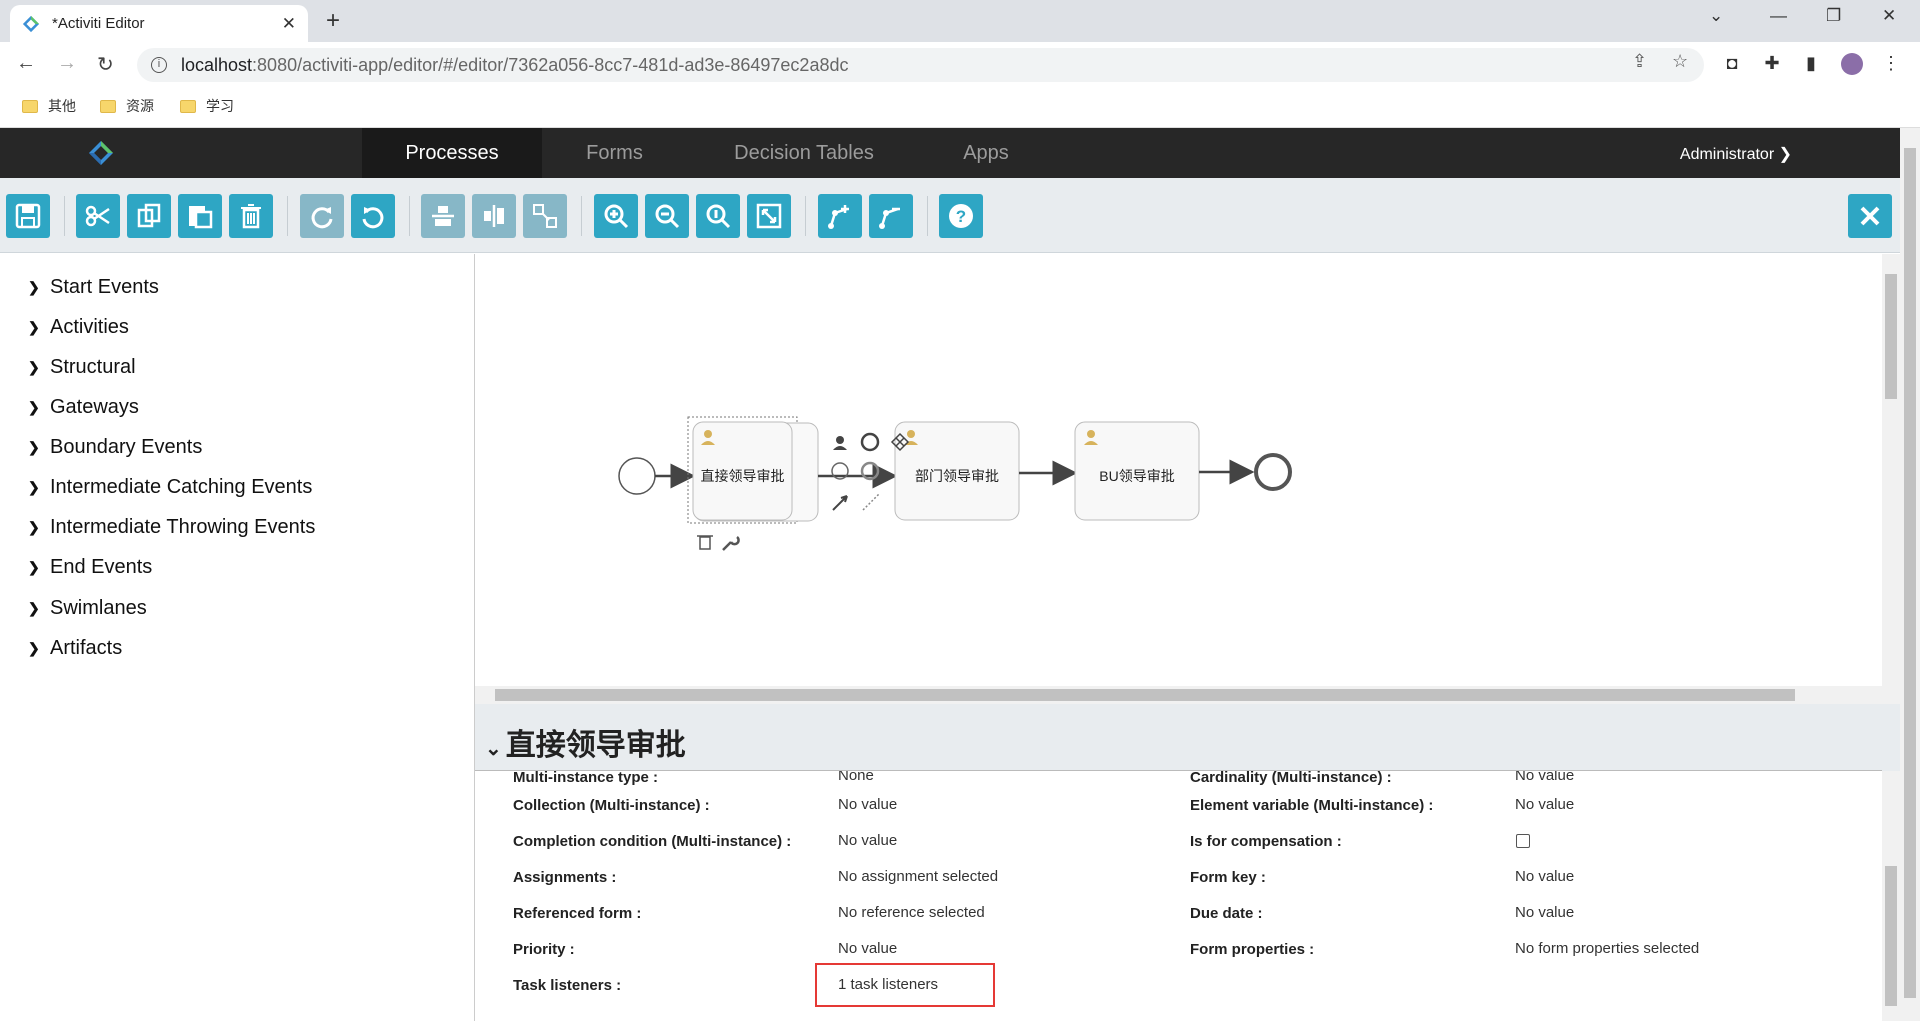 This screenshot has width=1920, height=1021. What do you see at coordinates (251, 216) in the screenshot?
I see `delete-button` at bounding box center [251, 216].